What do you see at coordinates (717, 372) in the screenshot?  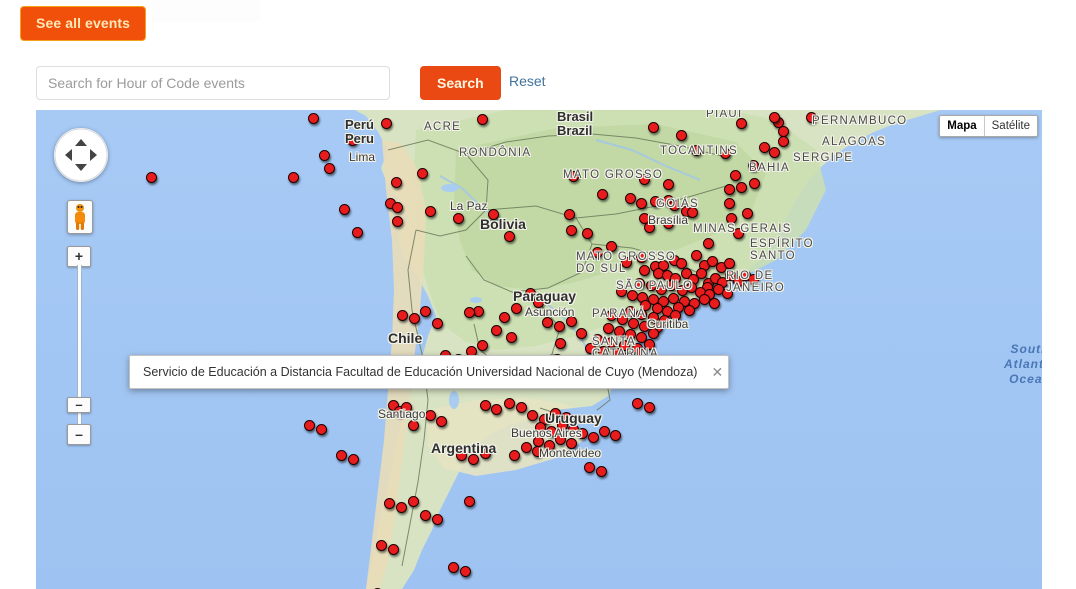 I see `close-icon: ✕` at bounding box center [717, 372].